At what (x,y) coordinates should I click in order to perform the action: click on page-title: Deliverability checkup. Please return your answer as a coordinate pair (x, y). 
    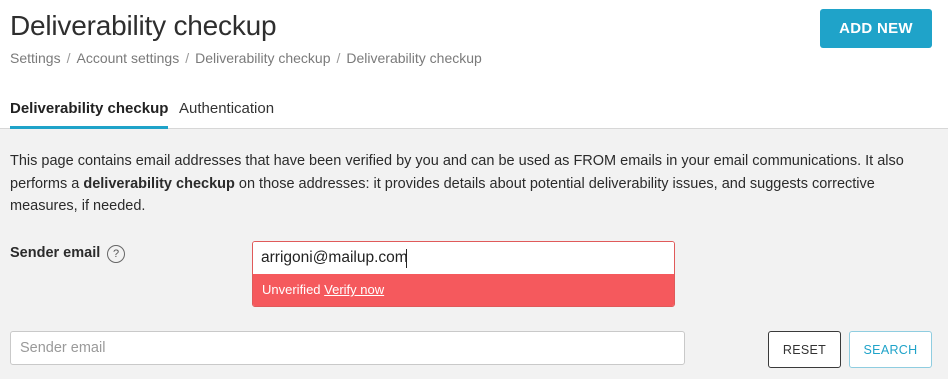
    Looking at the image, I should click on (143, 25).